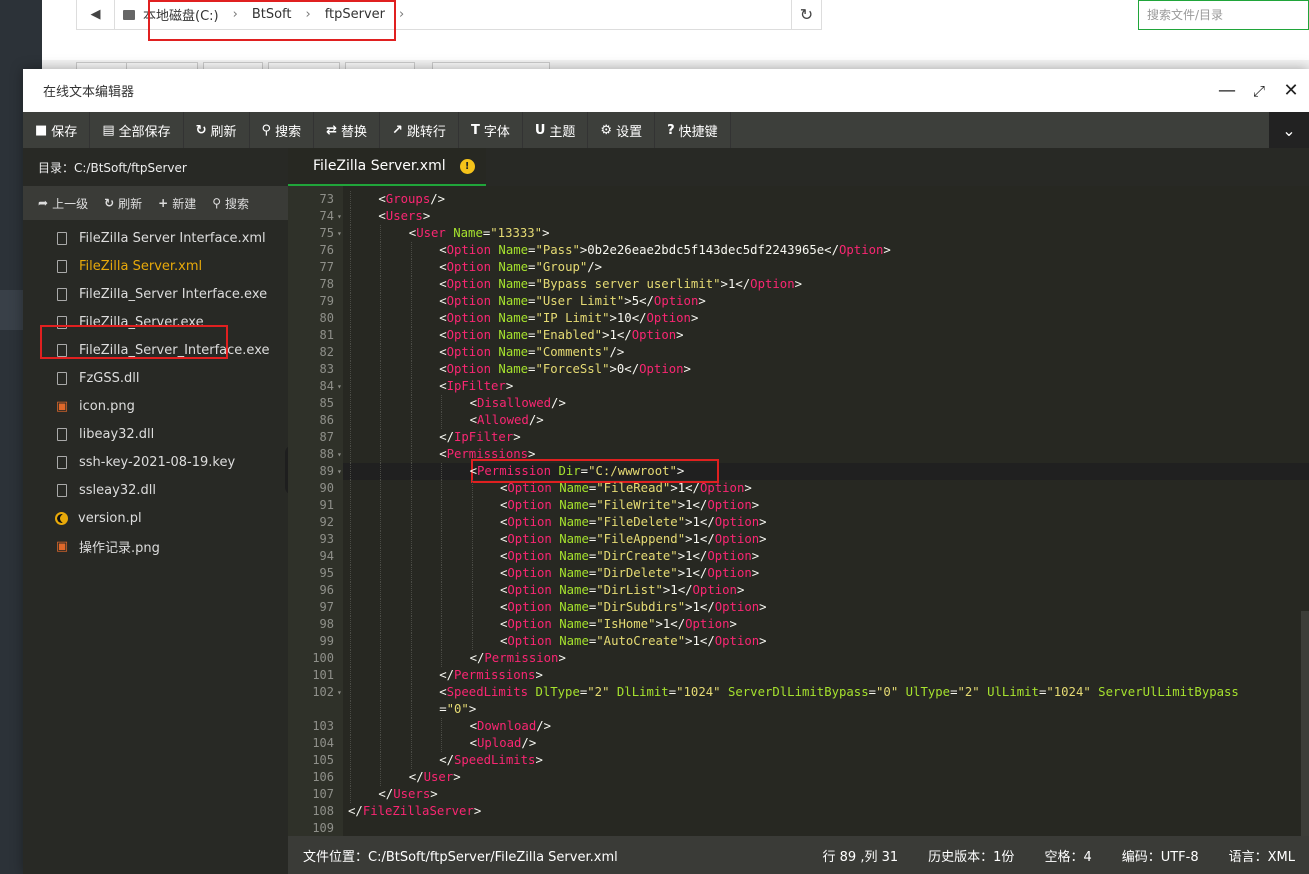 This screenshot has height=874, width=1309. I want to click on file-item: ▣ 操作记录.png, so click(155, 546).